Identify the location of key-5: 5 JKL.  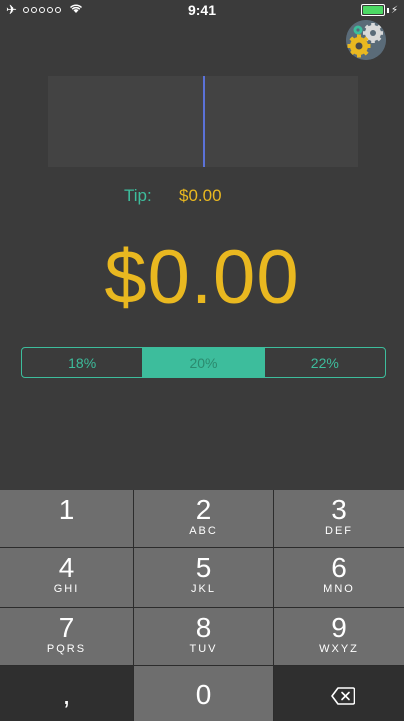
(203, 577).